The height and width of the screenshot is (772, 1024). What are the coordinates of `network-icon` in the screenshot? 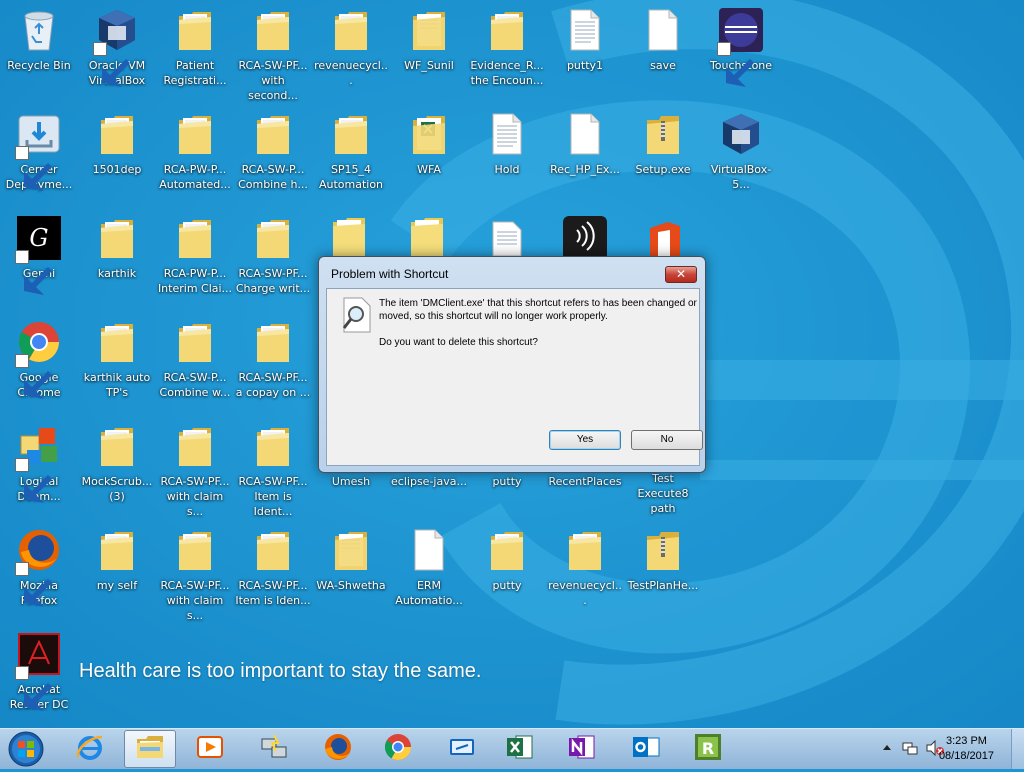 It's located at (910, 748).